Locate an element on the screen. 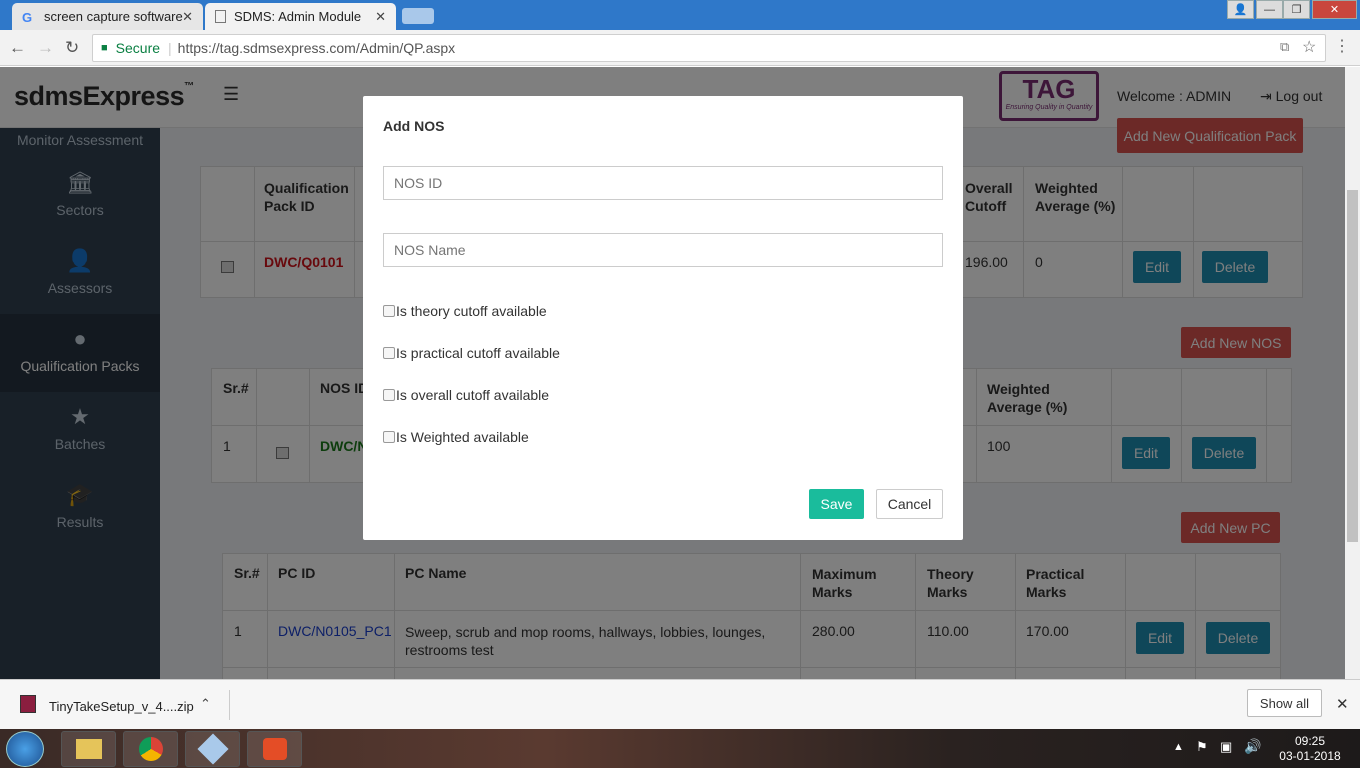 Image resolution: width=1360 pixels, height=768 pixels. close-window-button: ✕ is located at coordinates (1334, 9).